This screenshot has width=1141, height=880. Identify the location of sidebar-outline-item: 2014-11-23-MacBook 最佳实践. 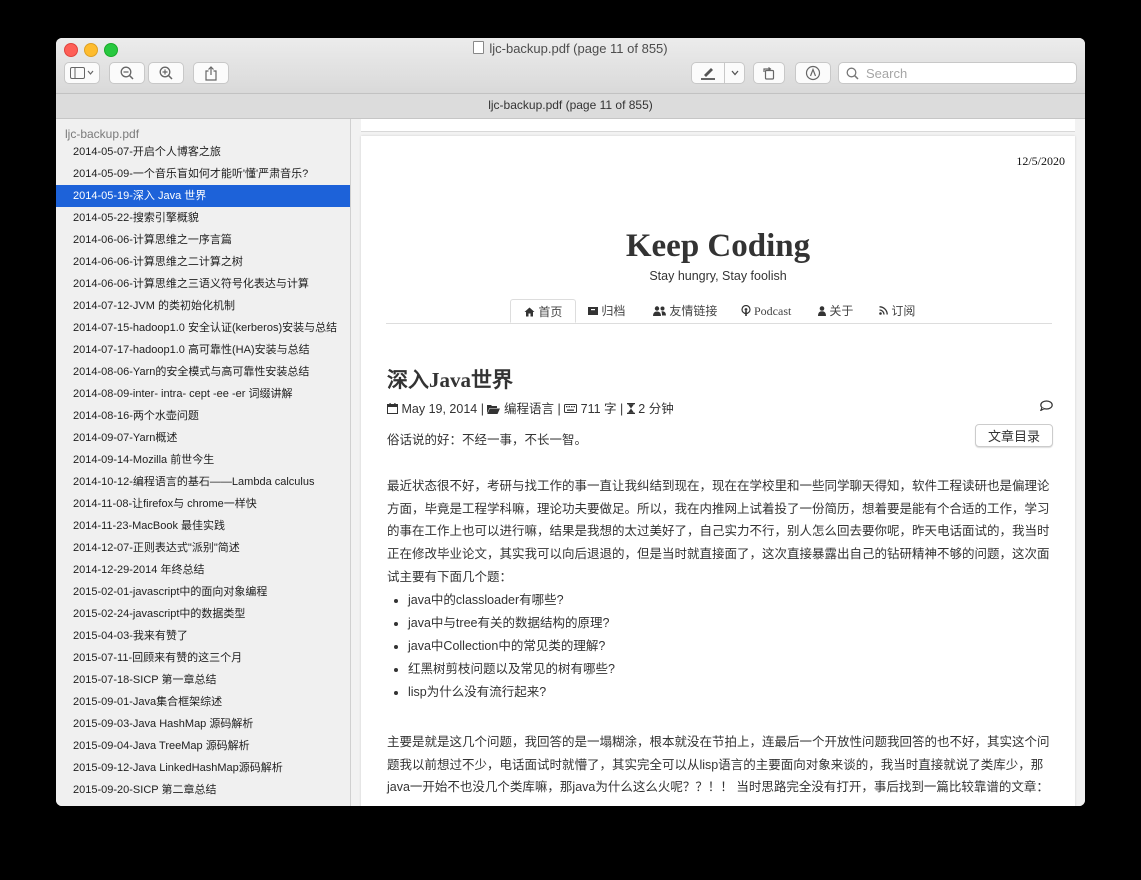
(203, 526).